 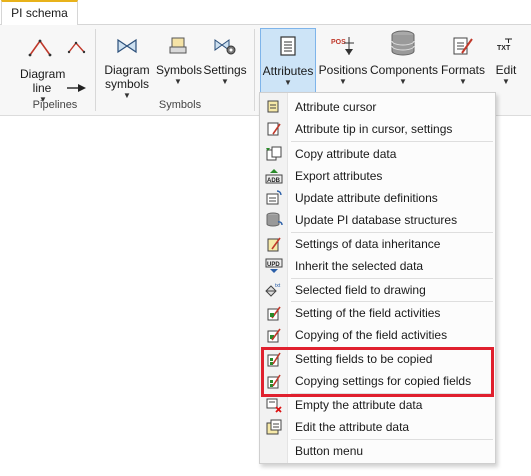 I want to click on positions-icon: POS, so click(x=342, y=46).